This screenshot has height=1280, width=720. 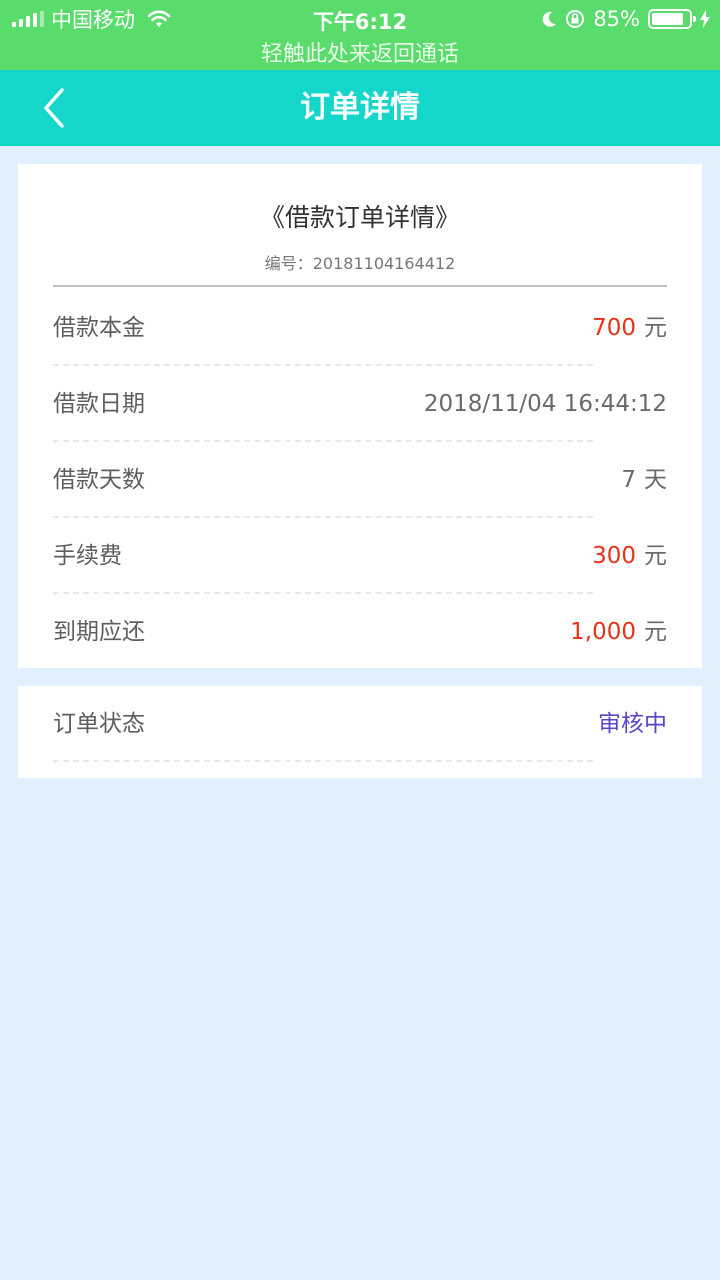 I want to click on row-order-status: 订单状态 审核中, so click(x=360, y=724).